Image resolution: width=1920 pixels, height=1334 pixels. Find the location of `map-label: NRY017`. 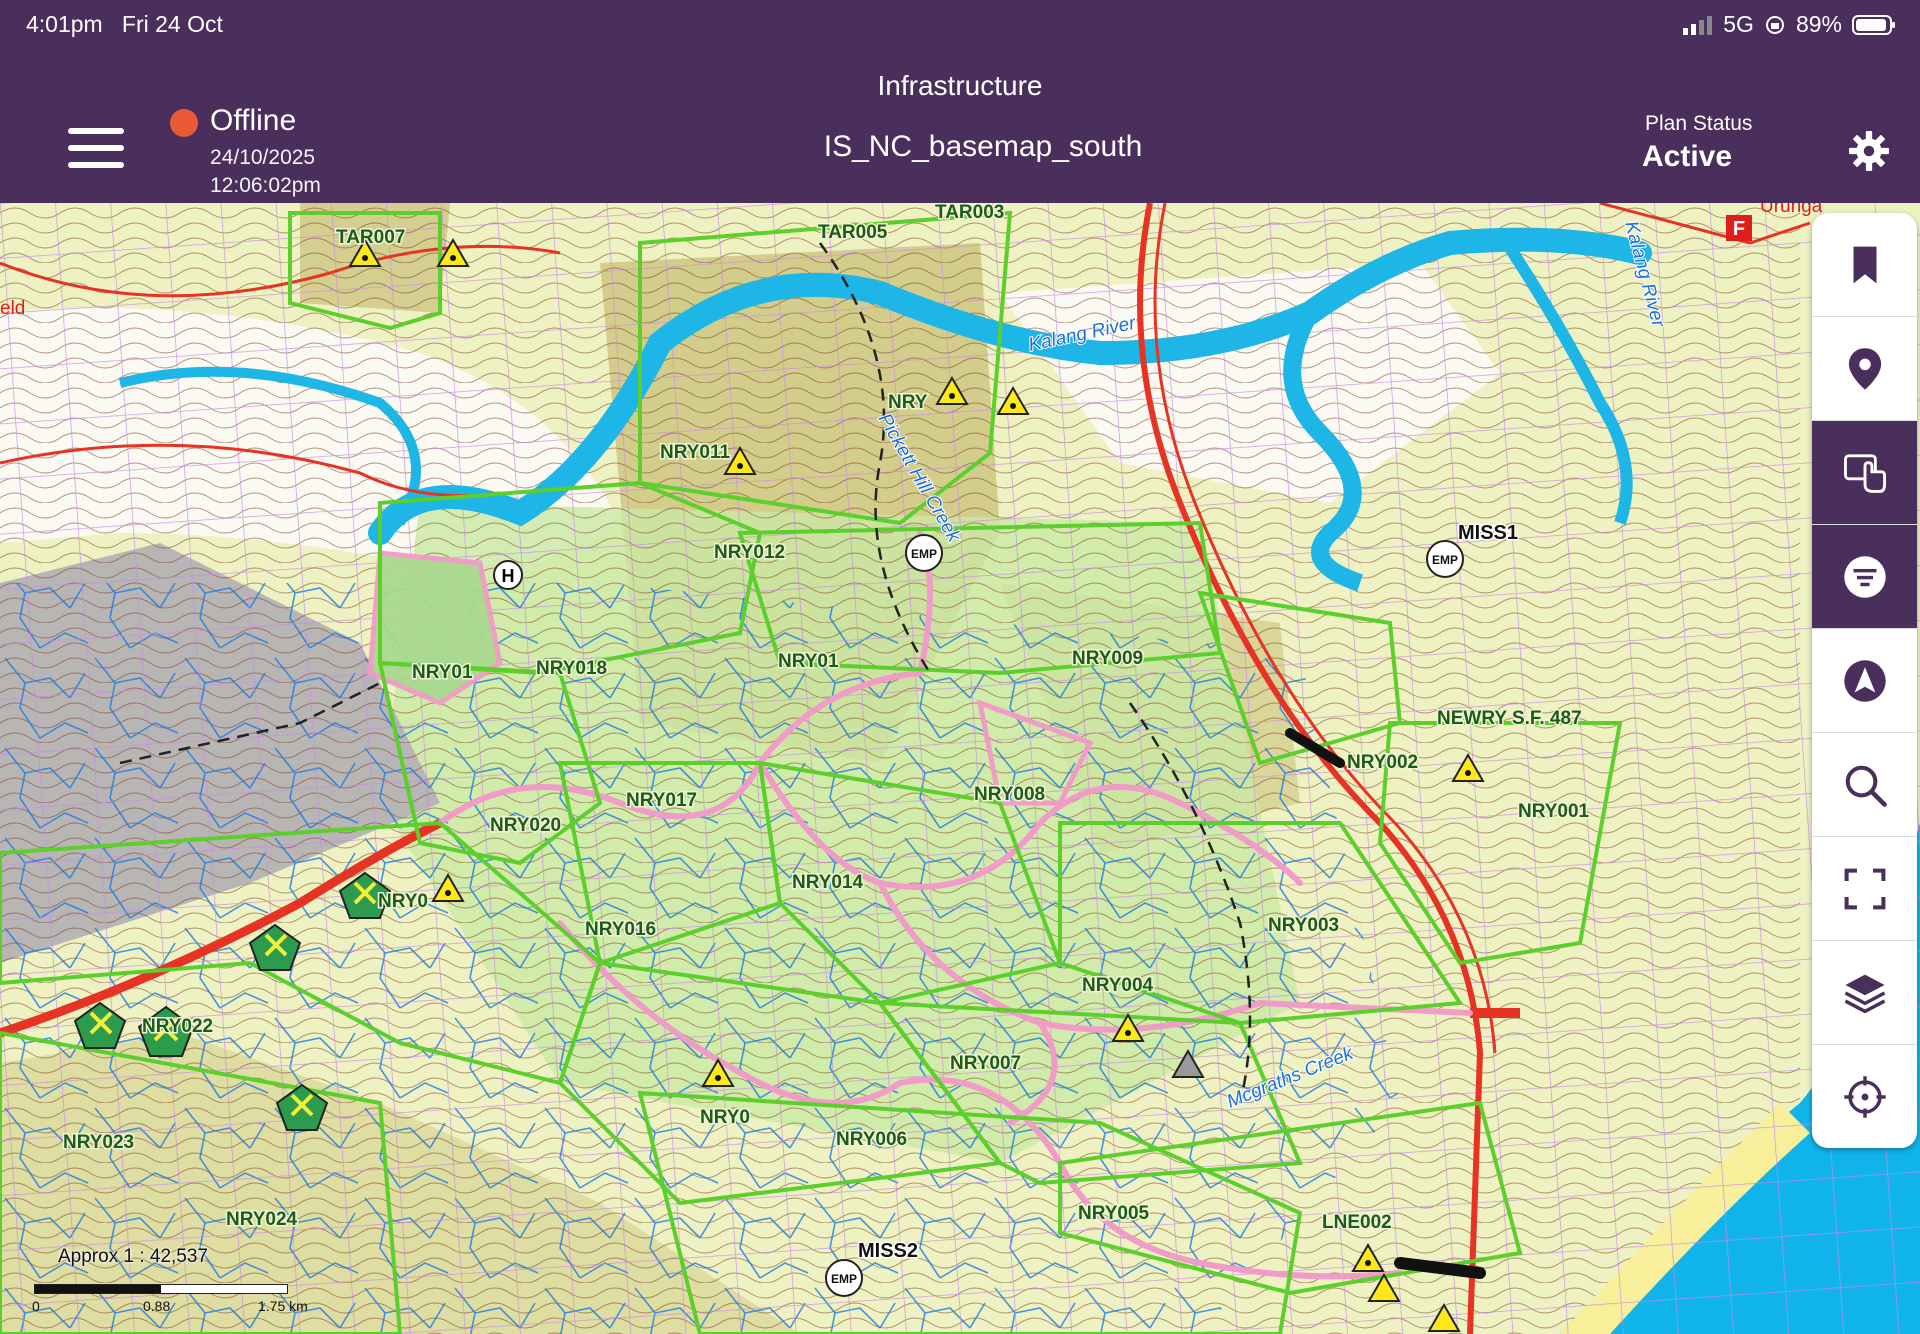

map-label: NRY017 is located at coordinates (661, 800).